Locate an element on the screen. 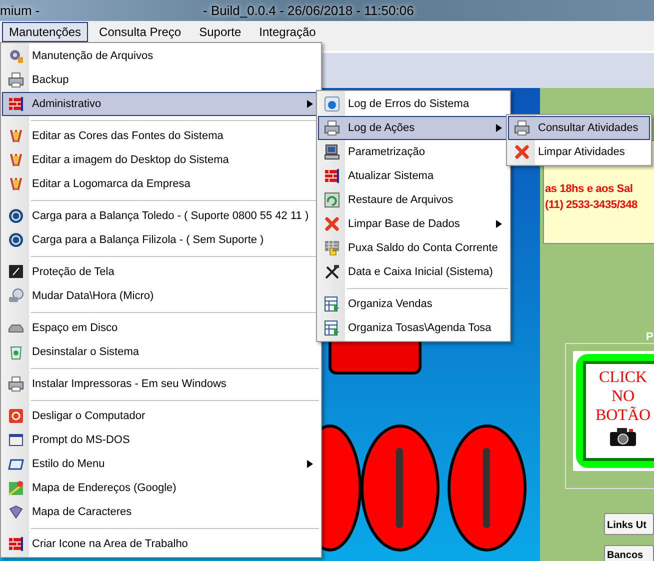 This screenshot has height=561, width=654. menu-item: Restaure de Arquivos is located at coordinates (413, 200).